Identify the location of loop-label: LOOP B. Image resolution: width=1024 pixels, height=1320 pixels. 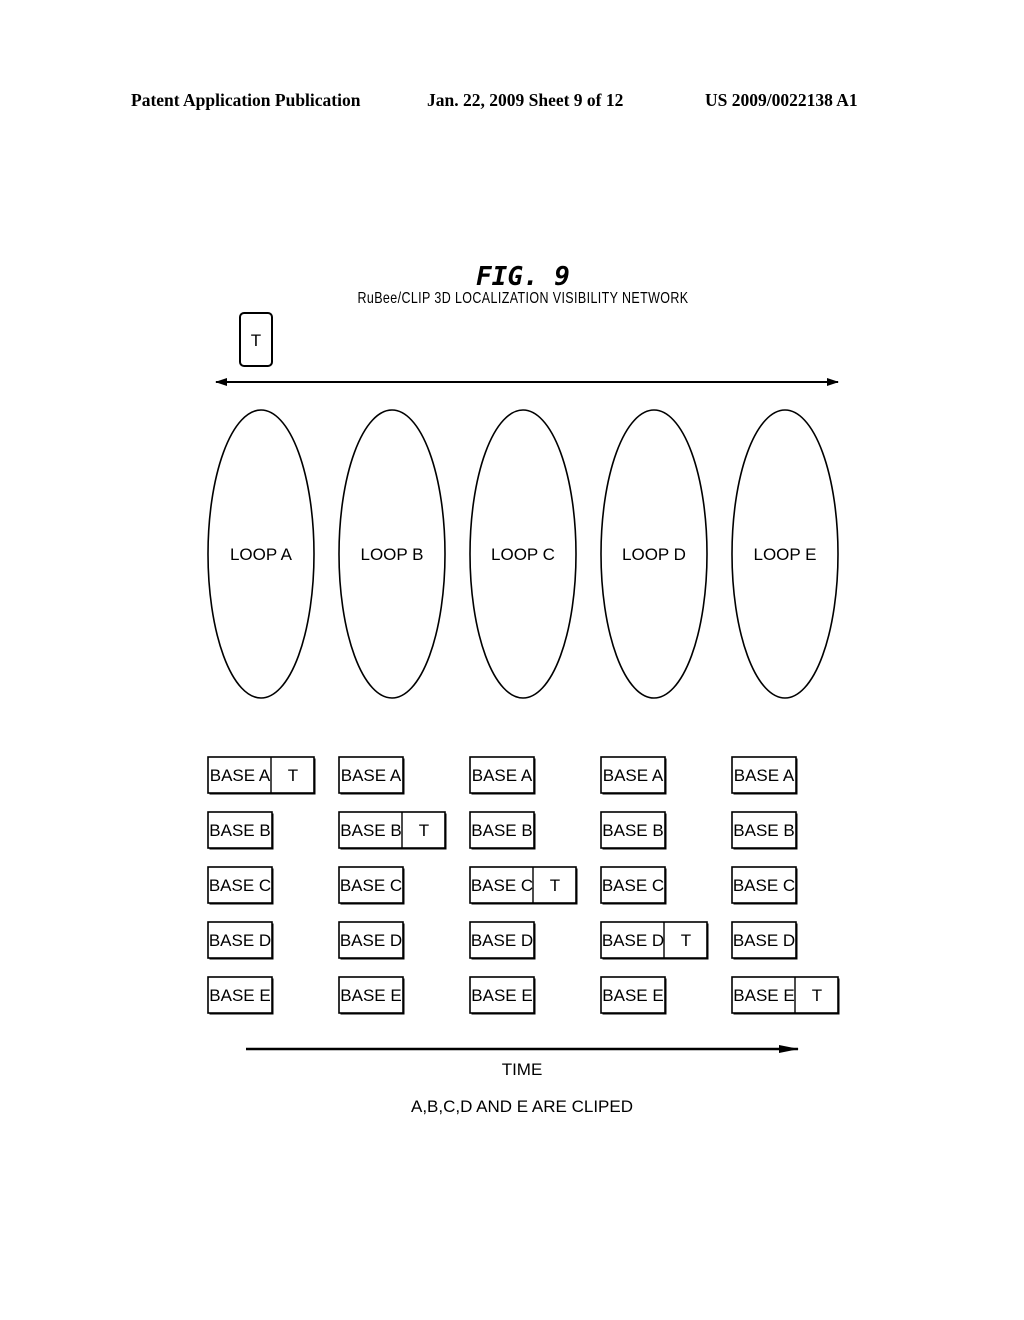
(392, 554).